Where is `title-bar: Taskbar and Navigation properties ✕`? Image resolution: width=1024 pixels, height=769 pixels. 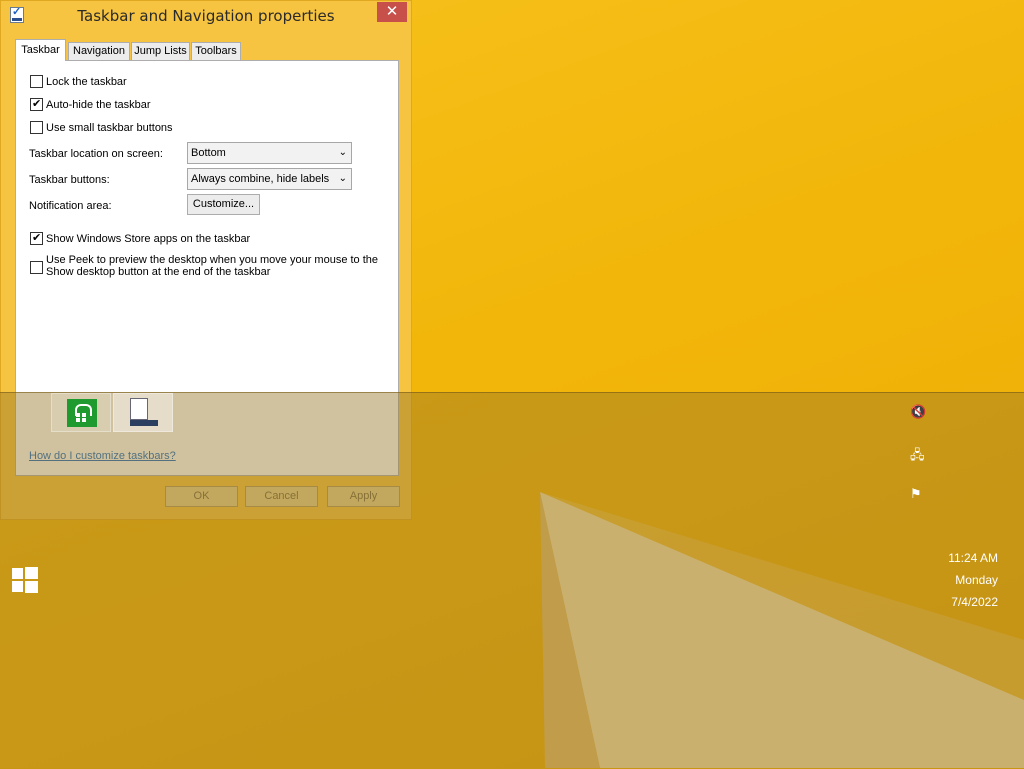 title-bar: Taskbar and Navigation properties ✕ is located at coordinates (206, 16).